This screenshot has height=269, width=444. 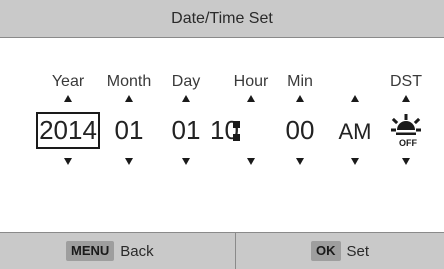 What do you see at coordinates (137, 251) in the screenshot?
I see `back-label: Back` at bounding box center [137, 251].